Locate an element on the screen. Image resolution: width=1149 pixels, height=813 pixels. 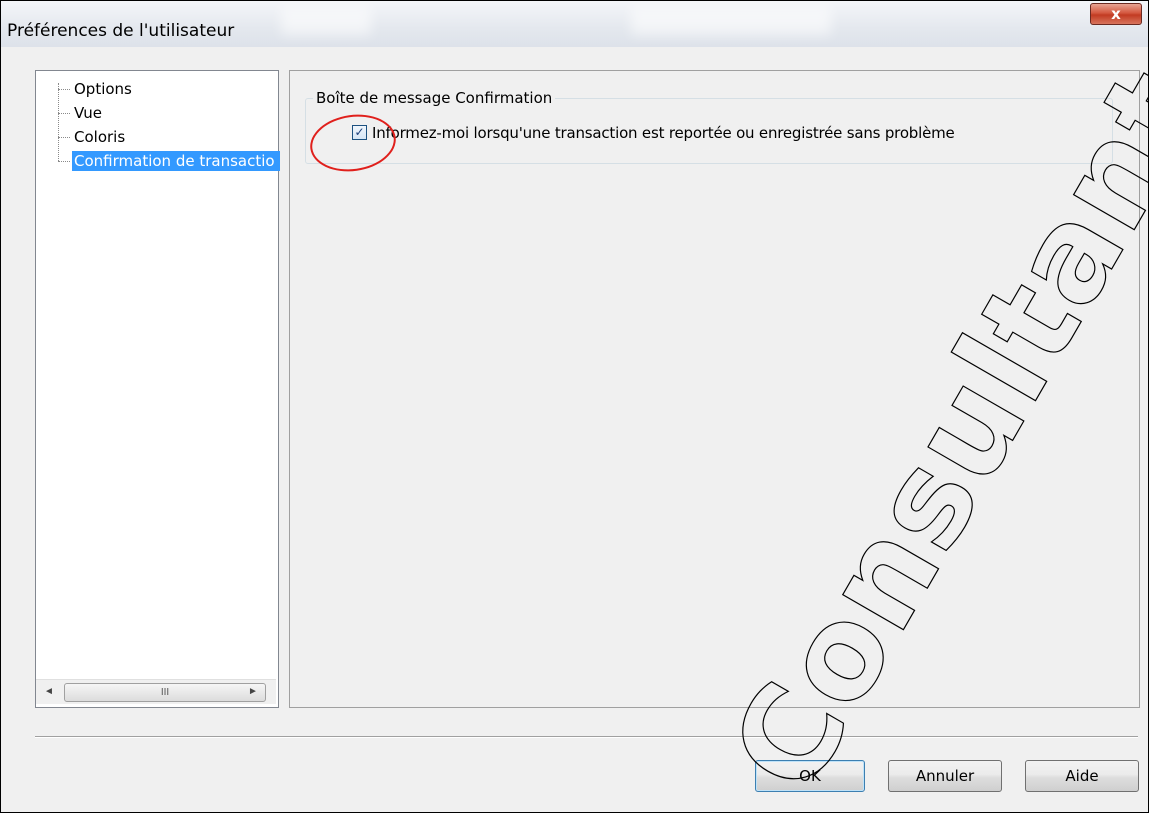
tree-horizontal-scrollbar: ◄ III ► is located at coordinates (156, 691).